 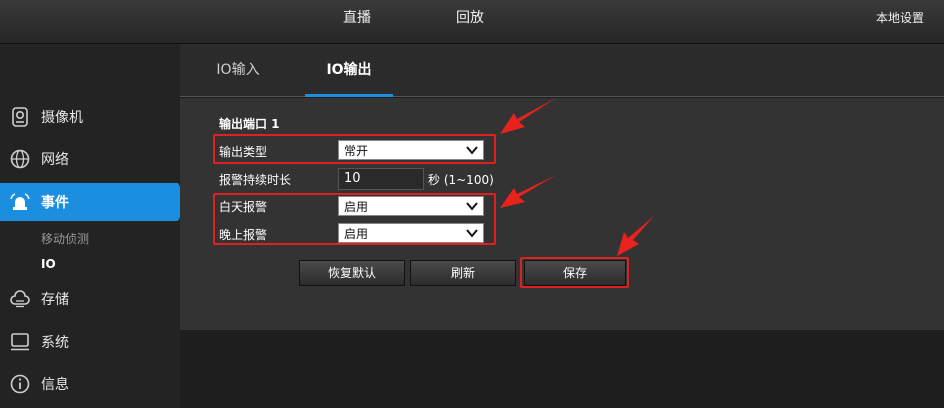 What do you see at coordinates (20, 201) in the screenshot?
I see `alarm-icon` at bounding box center [20, 201].